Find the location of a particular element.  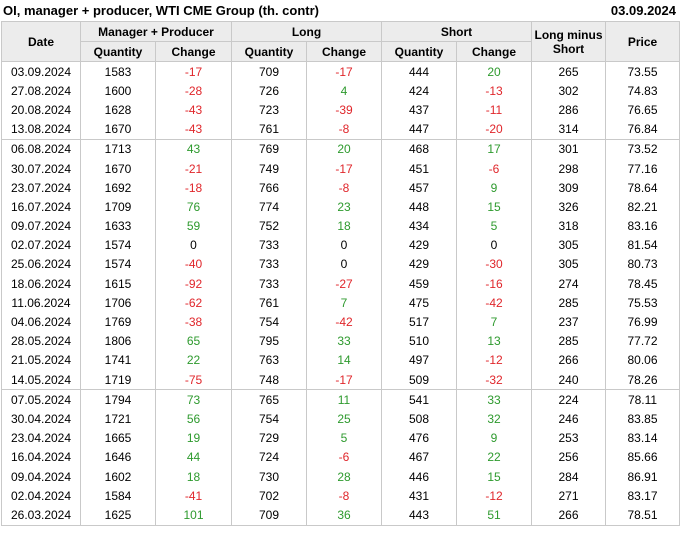

cell-short-quantity: 541 is located at coordinates (419, 399).